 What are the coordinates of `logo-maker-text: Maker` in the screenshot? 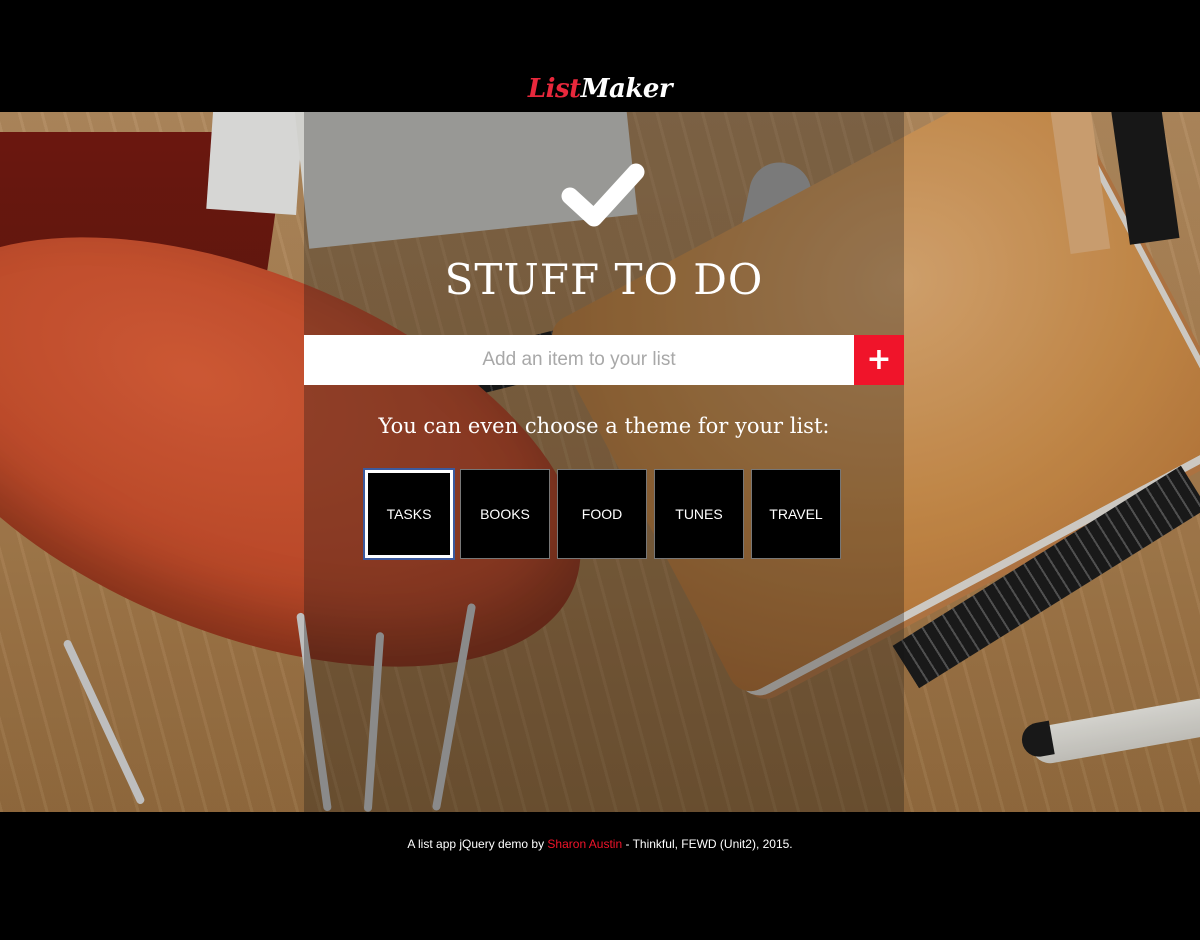 It's located at (626, 89).